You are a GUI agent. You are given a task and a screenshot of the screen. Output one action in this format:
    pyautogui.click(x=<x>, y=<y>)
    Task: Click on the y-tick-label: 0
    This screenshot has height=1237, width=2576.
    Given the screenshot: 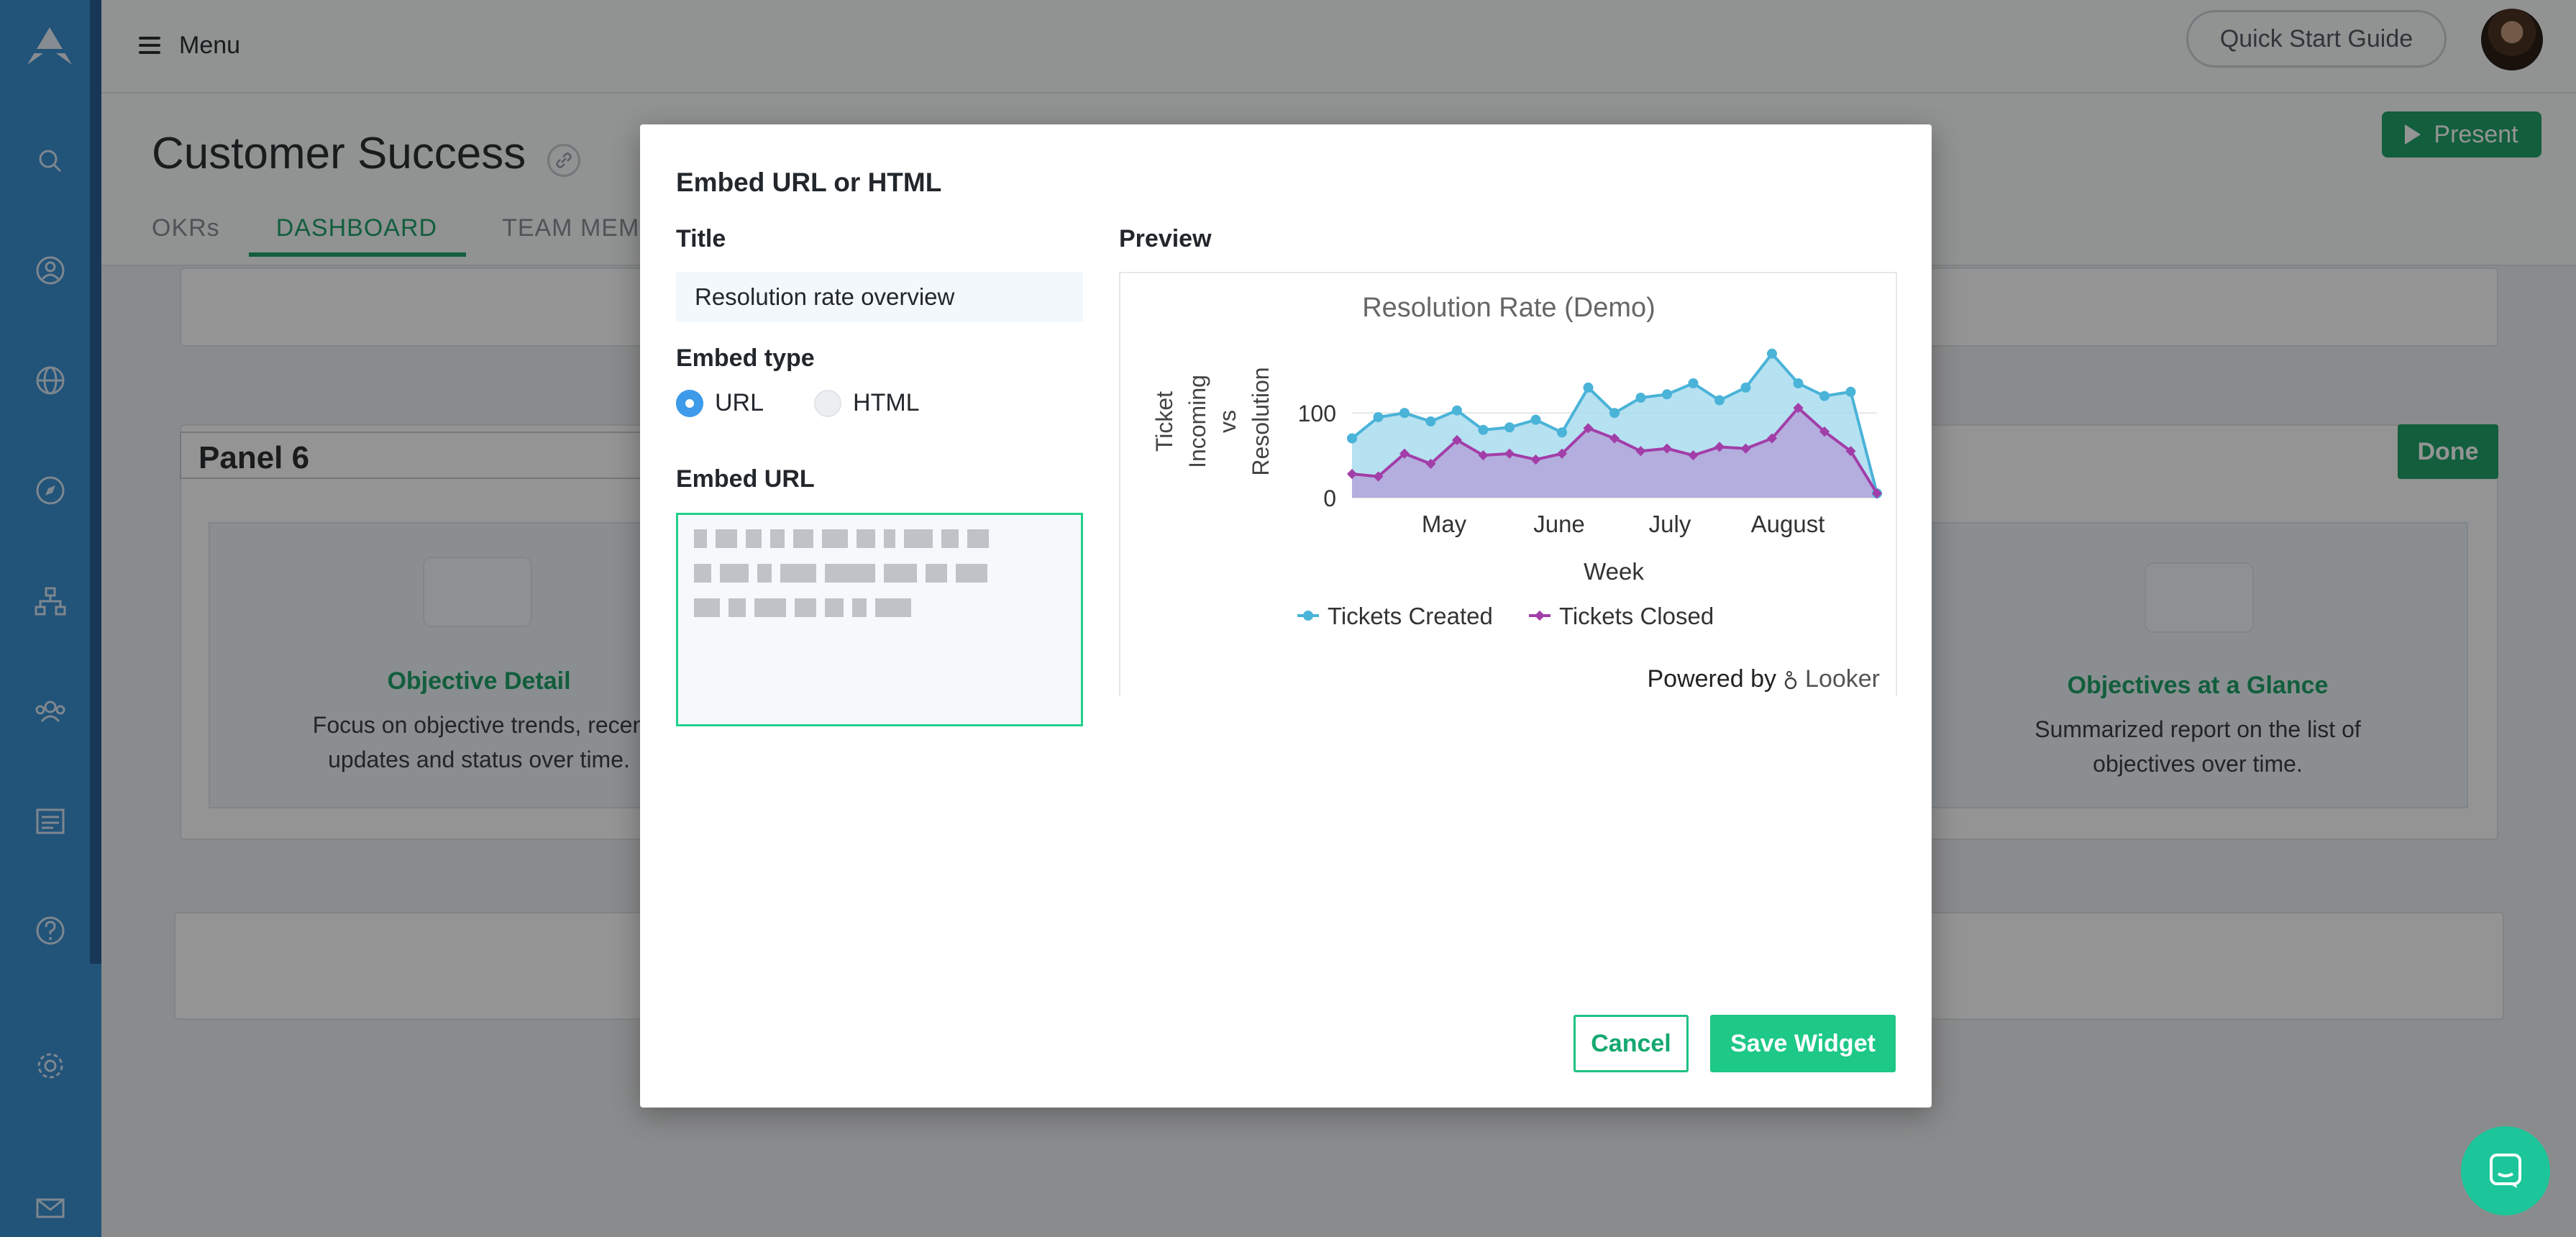 What is the action you would take?
    pyautogui.click(x=1329, y=498)
    